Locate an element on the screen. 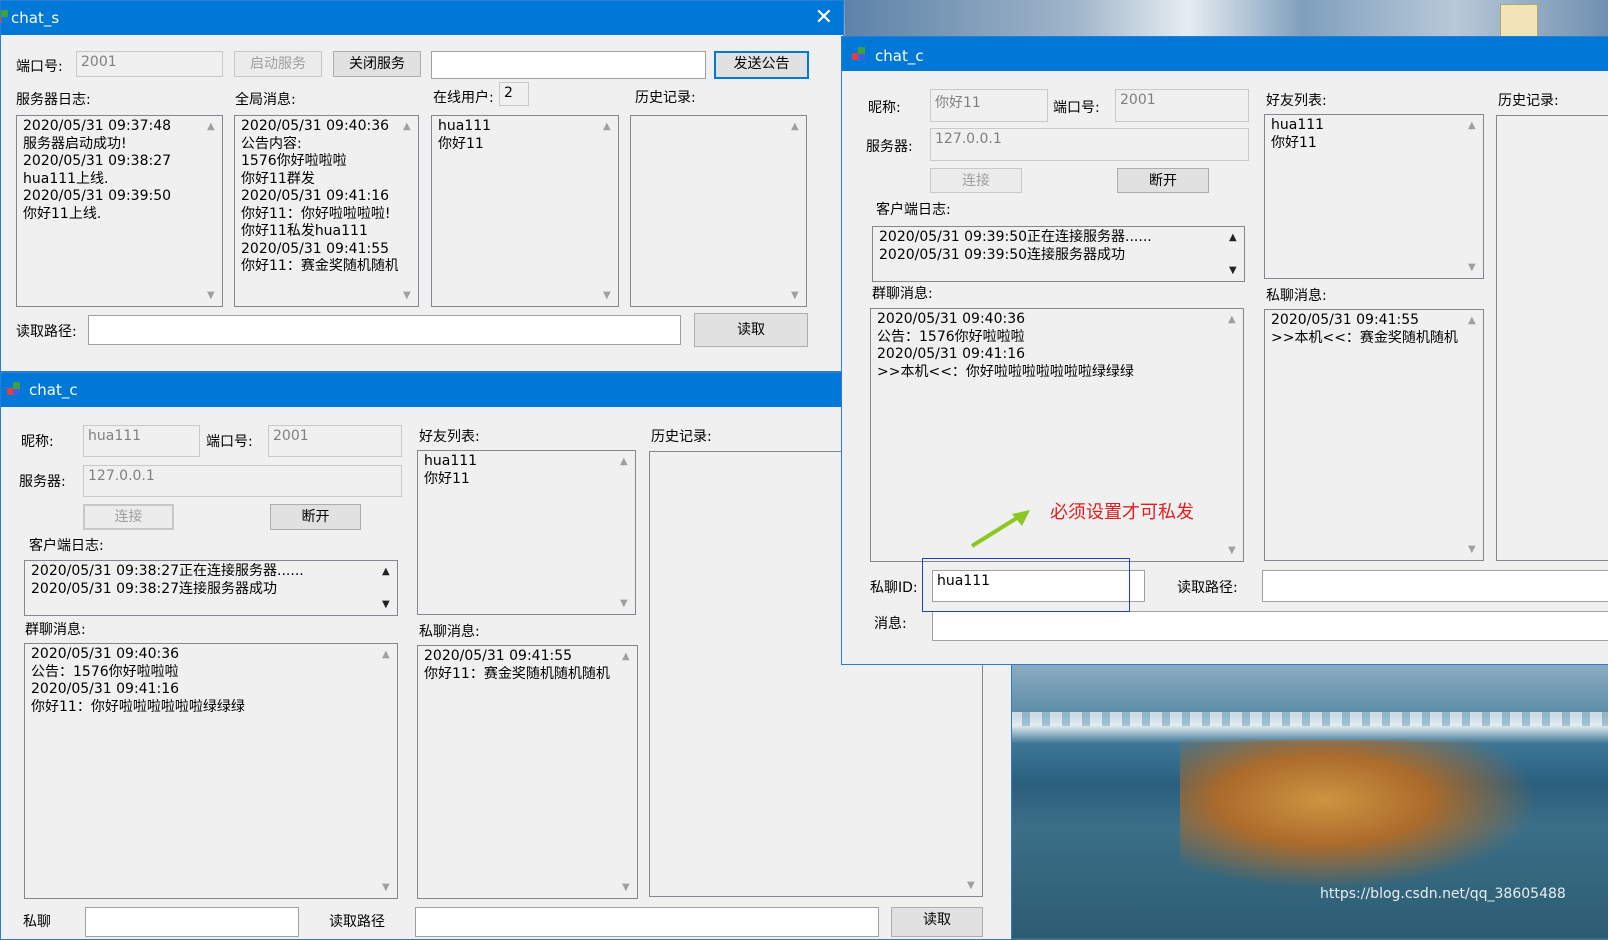 The height and width of the screenshot is (940, 1608). announce-input is located at coordinates (568, 65).